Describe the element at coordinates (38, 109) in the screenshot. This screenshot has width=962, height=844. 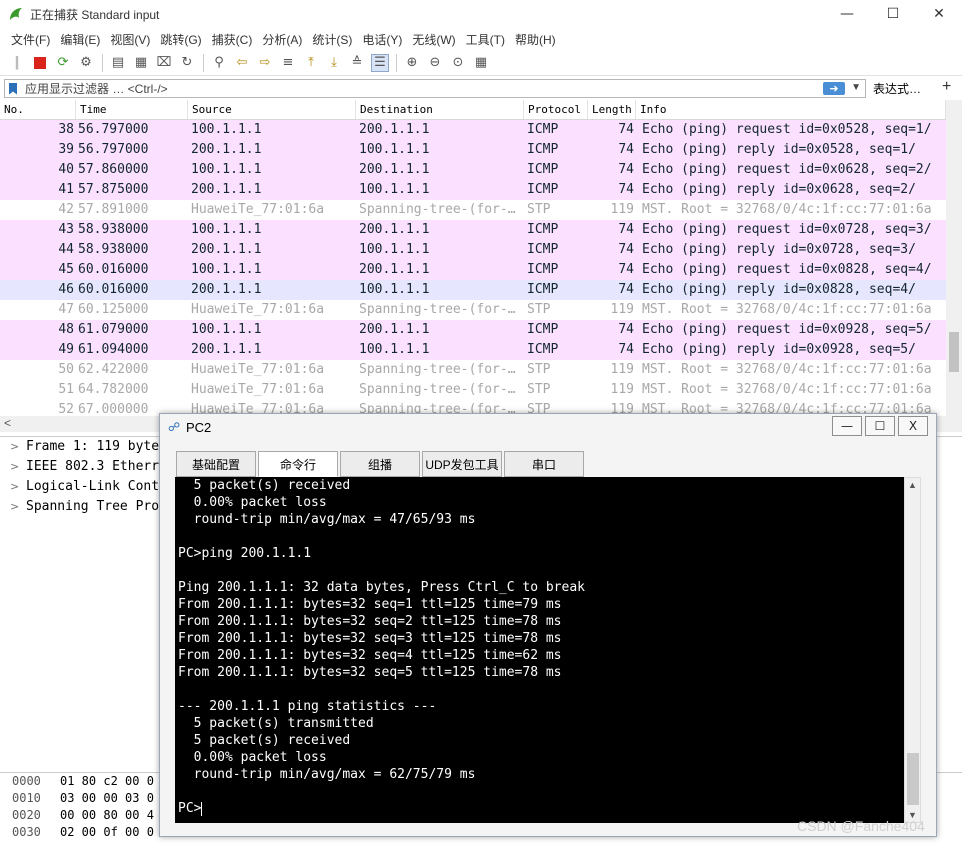
I see `column-header-no: No.` at that location.